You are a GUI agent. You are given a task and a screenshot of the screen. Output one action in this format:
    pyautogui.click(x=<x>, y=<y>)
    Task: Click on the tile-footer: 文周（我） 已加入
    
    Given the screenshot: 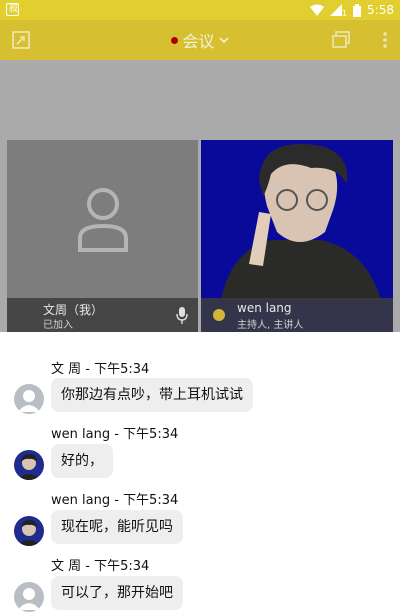 What is the action you would take?
    pyautogui.click(x=102, y=315)
    